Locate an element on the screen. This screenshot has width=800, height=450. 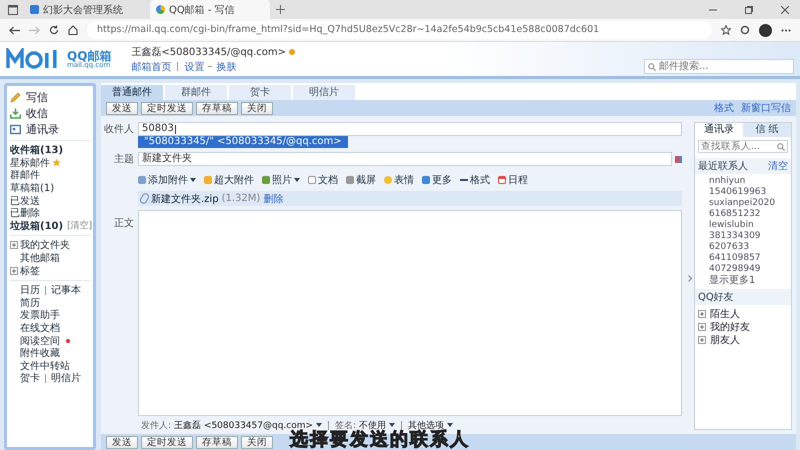
toolbar-item: 文档 is located at coordinates (328, 180).